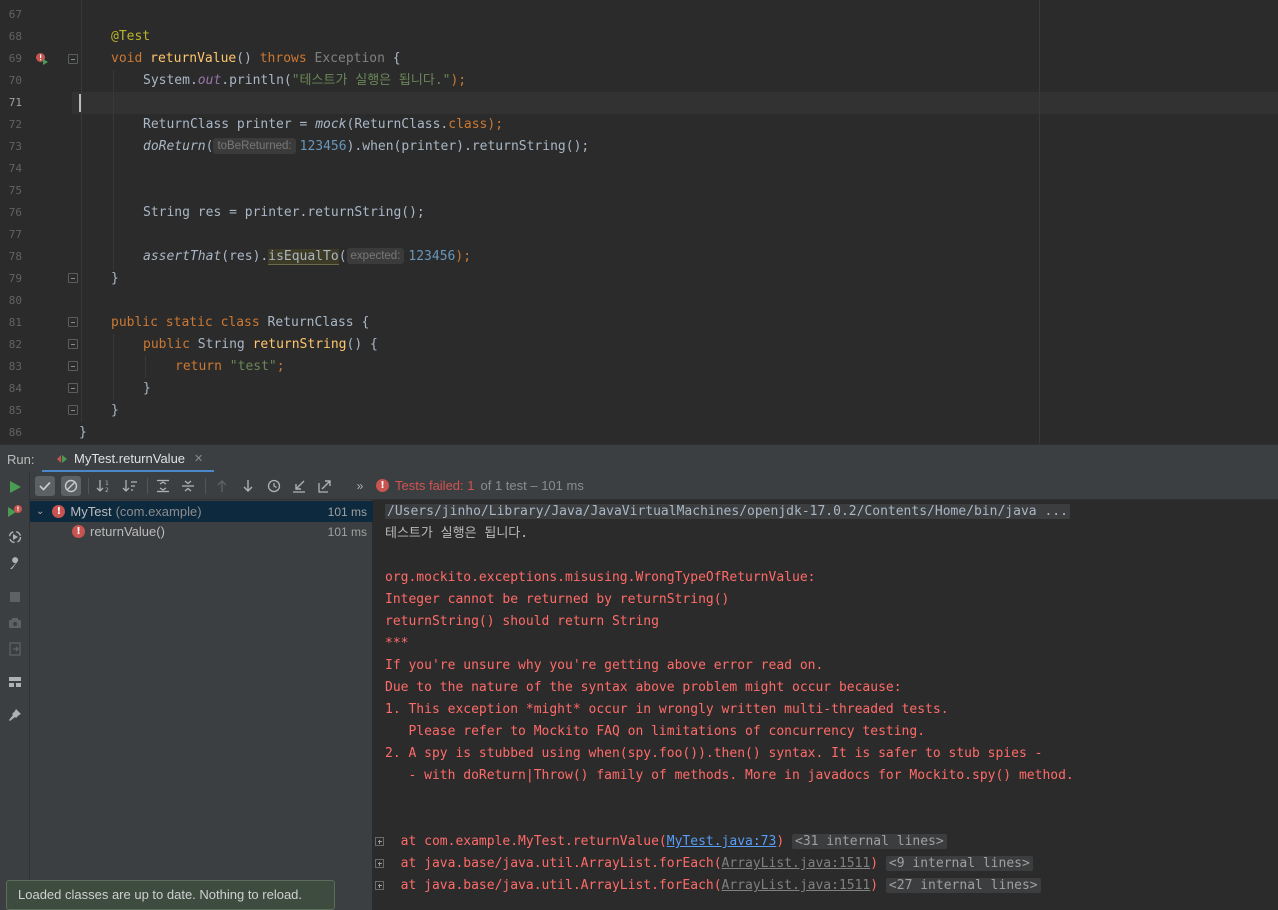 The height and width of the screenshot is (910, 1278). I want to click on sort-alpha-icon: 12, so click(102, 486).